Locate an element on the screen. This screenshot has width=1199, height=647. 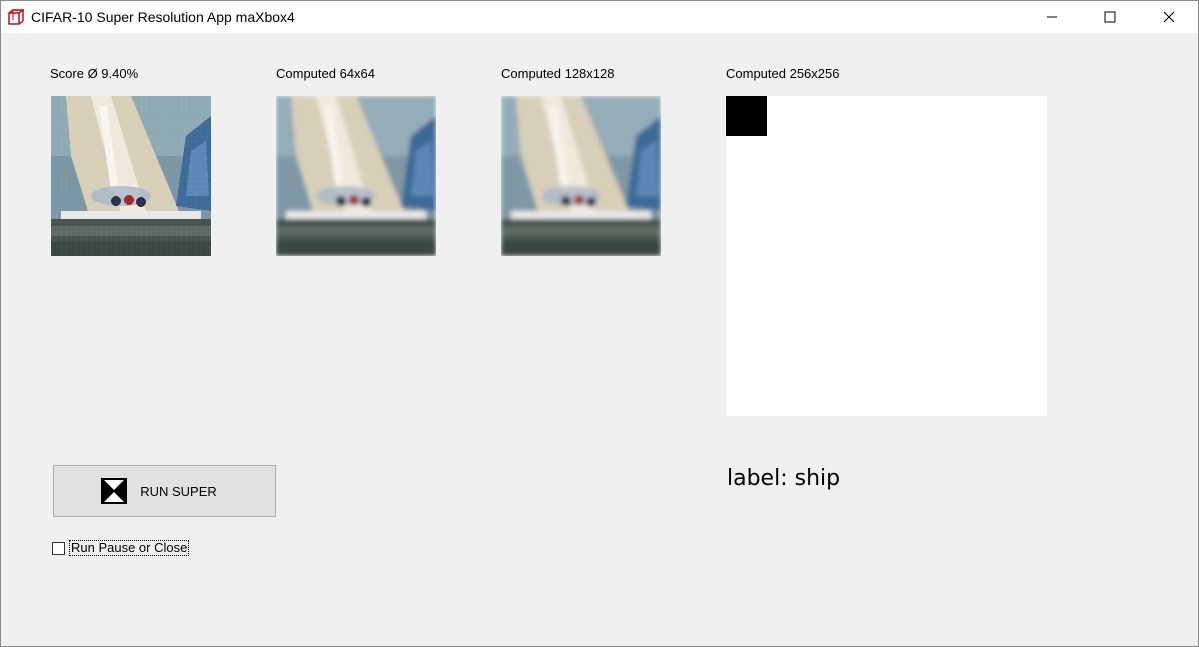
minimize-icon is located at coordinates (1052, 17).